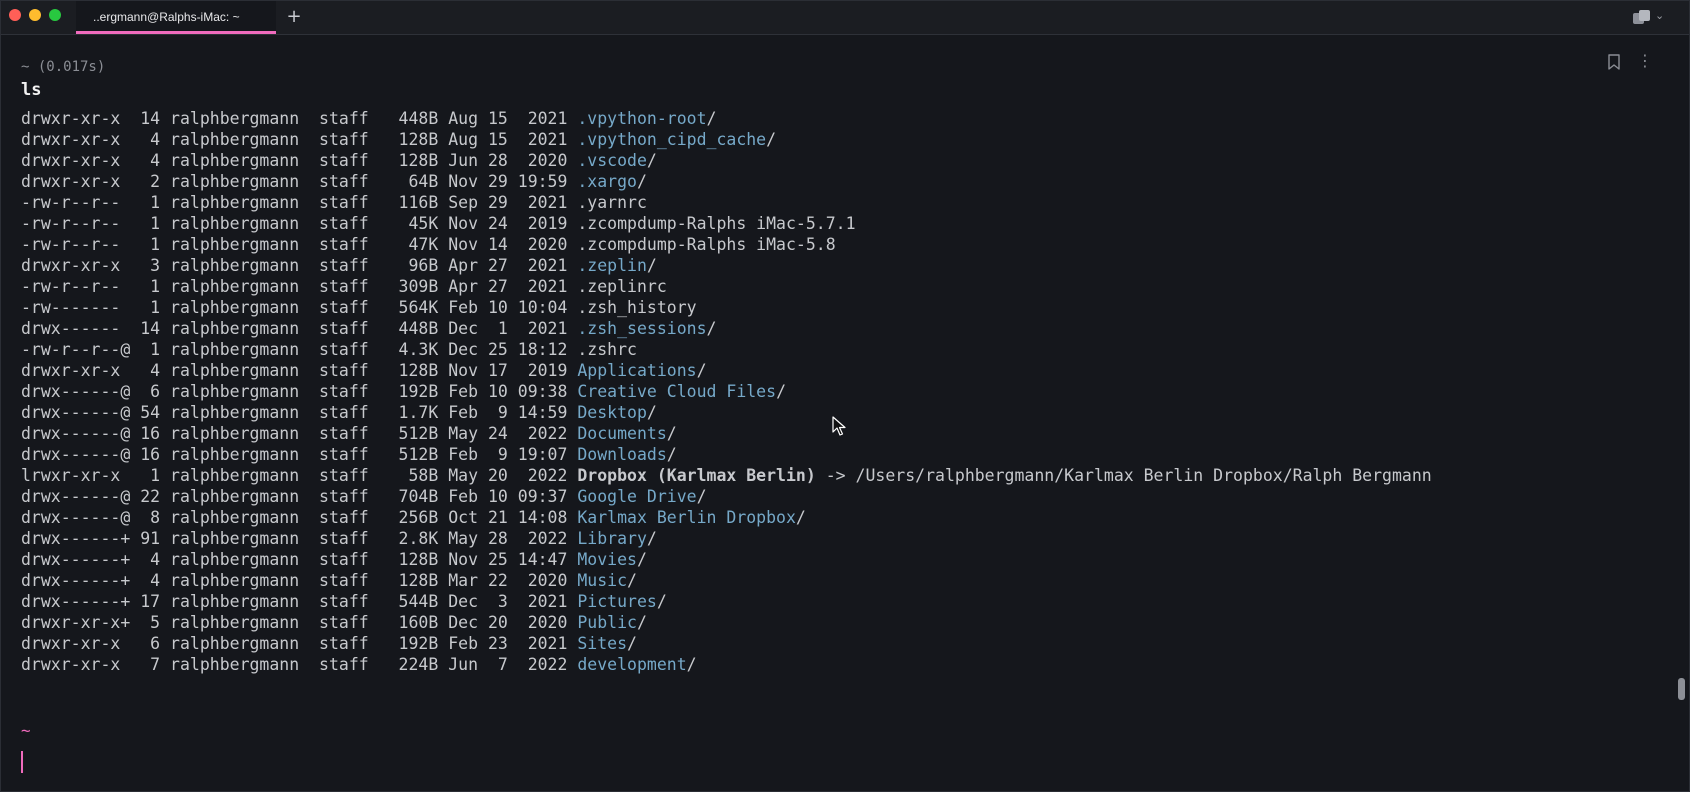  Describe the element at coordinates (508, 454) in the screenshot. I see `modified-date: Feb 9 19:07` at that location.